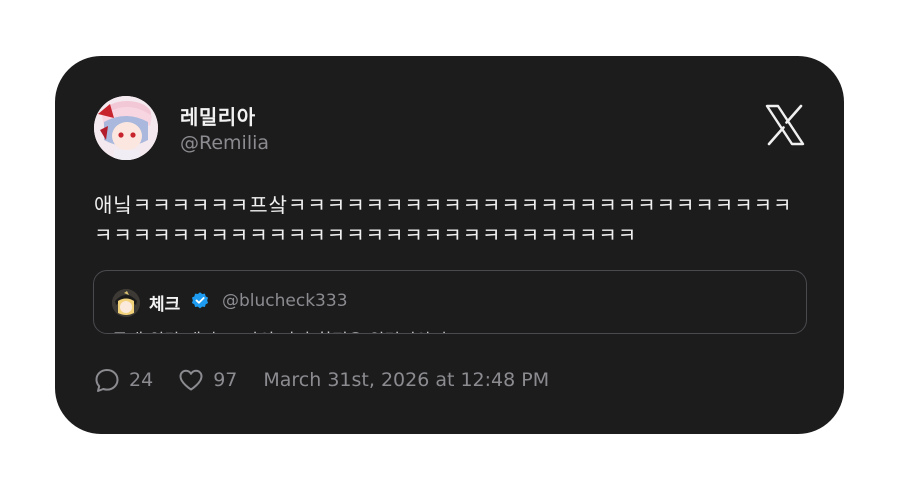 Image resolution: width=900 pixels, height=489 pixels. Describe the element at coordinates (141, 380) in the screenshot. I see `reply-count: 24` at that location.